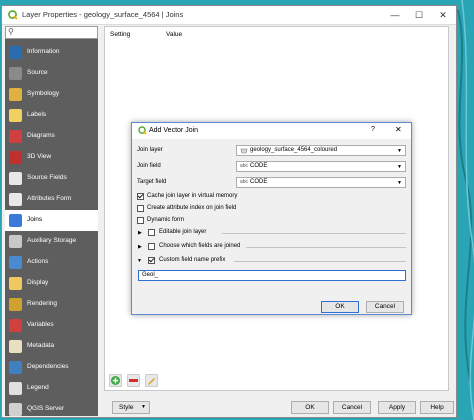 This screenshot has width=474, height=420. What do you see at coordinates (140, 208) in the screenshot?
I see `attribute-index-checkbox` at bounding box center [140, 208].